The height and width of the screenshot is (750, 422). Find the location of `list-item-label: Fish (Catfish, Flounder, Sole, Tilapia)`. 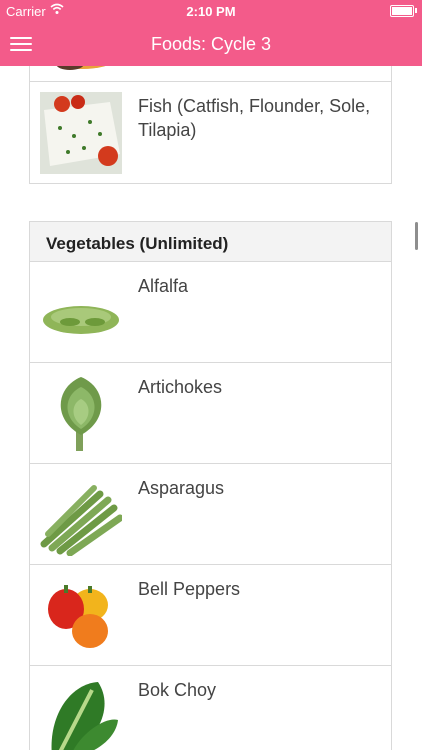

list-item-label: Fish (Catfish, Flounder, Sole, Tilapia) is located at coordinates (254, 118).